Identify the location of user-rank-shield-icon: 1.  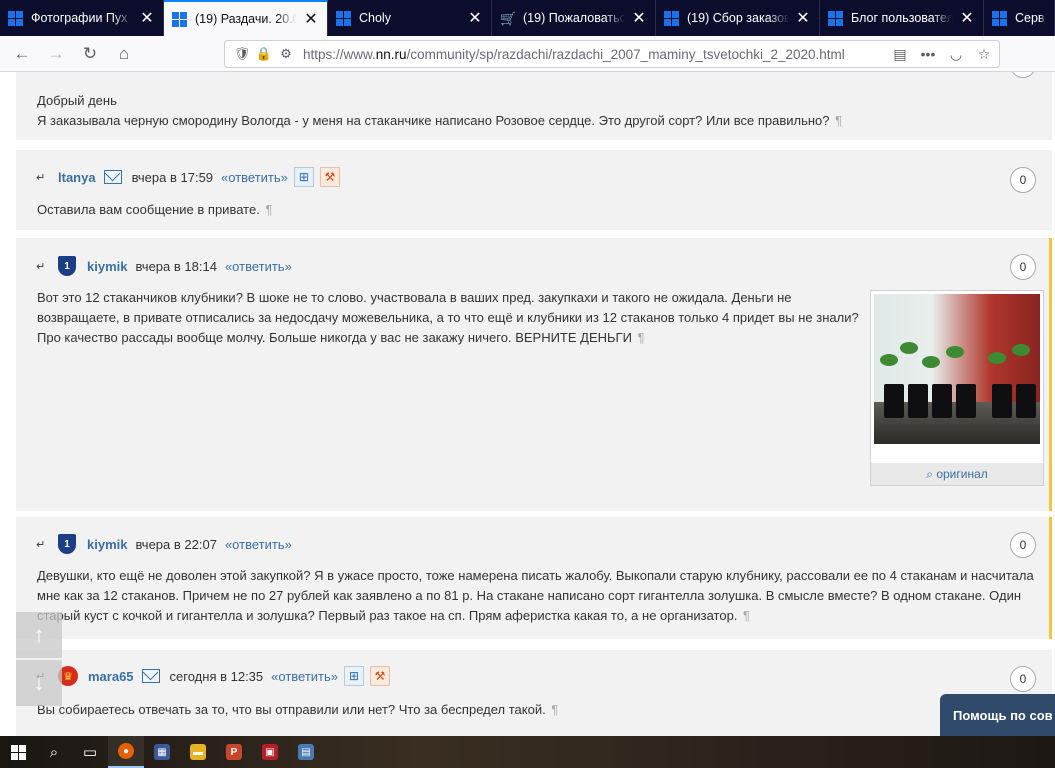
(67, 544).